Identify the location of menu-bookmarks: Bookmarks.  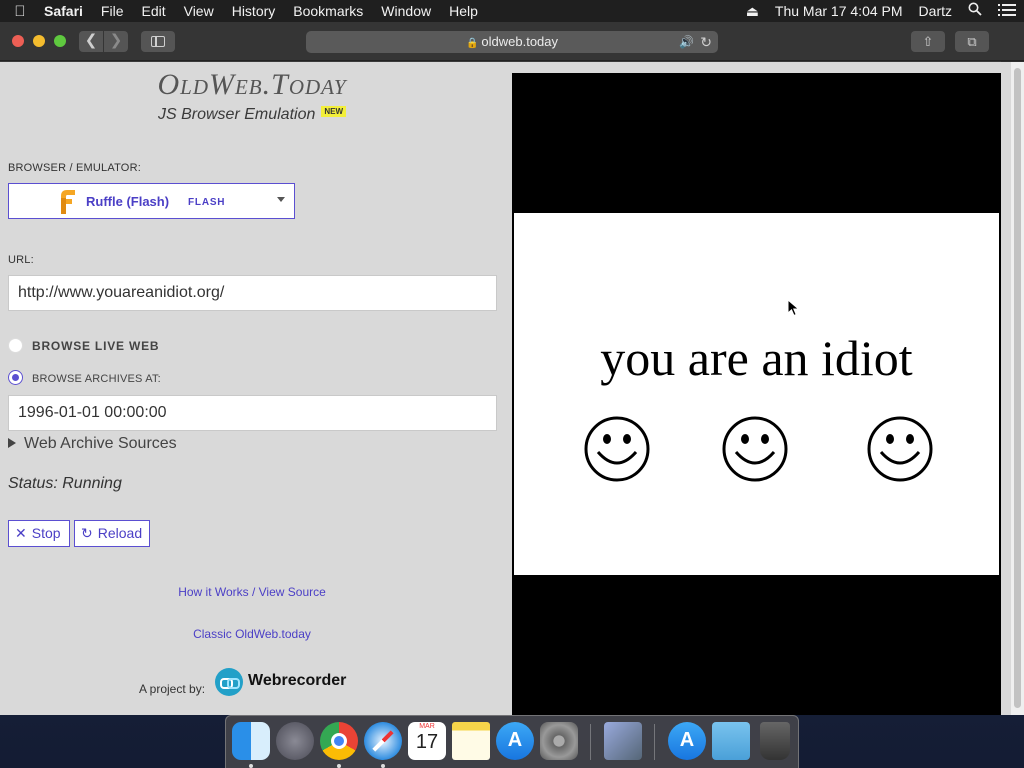
(328, 11).